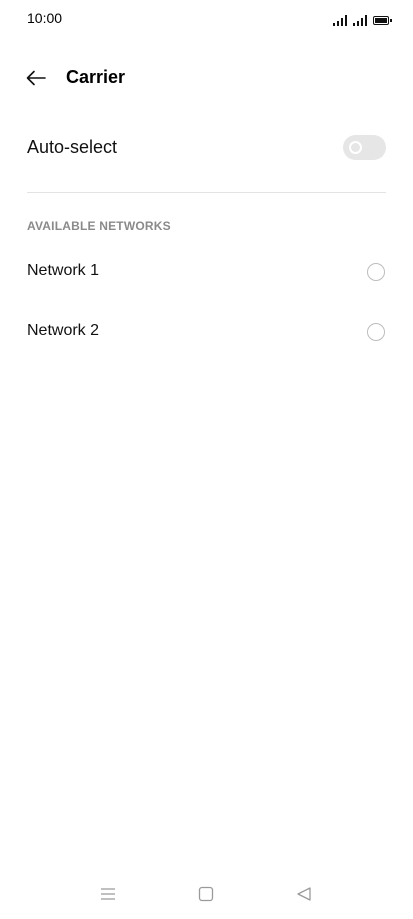  What do you see at coordinates (355, 147) in the screenshot?
I see `toggle-knob` at bounding box center [355, 147].